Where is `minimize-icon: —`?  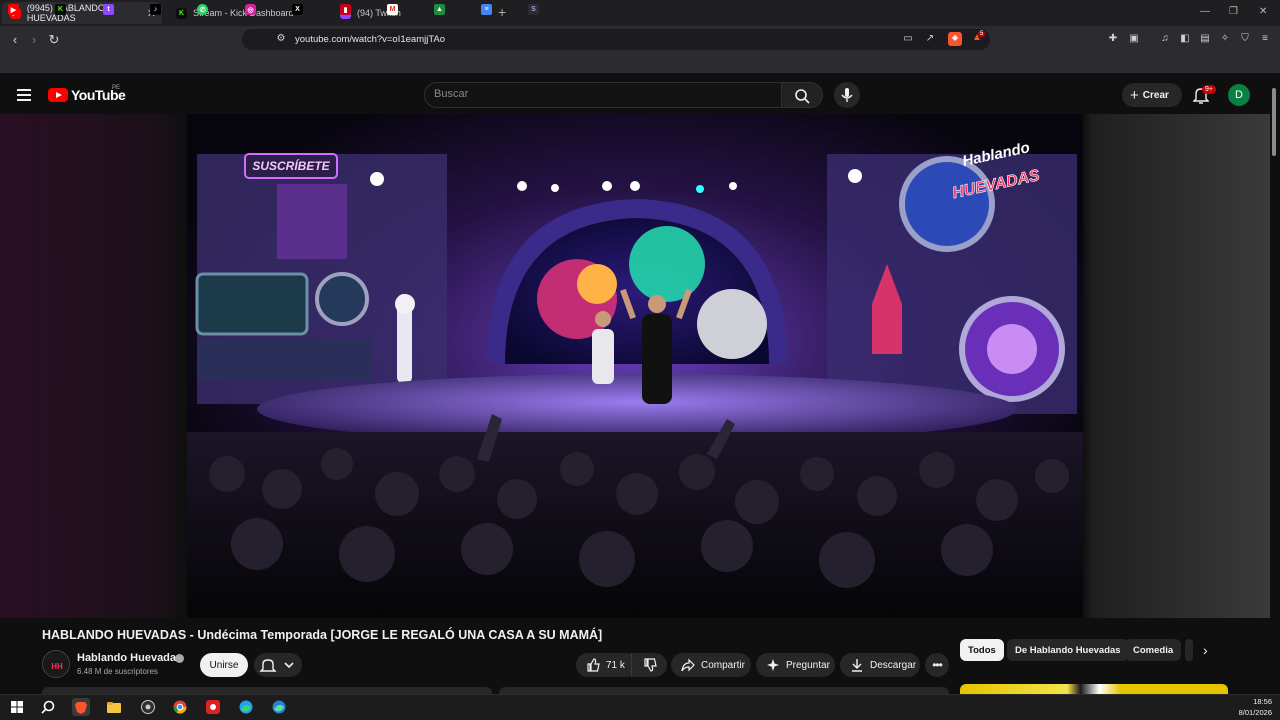
minimize-icon: — is located at coordinates (1205, 11).